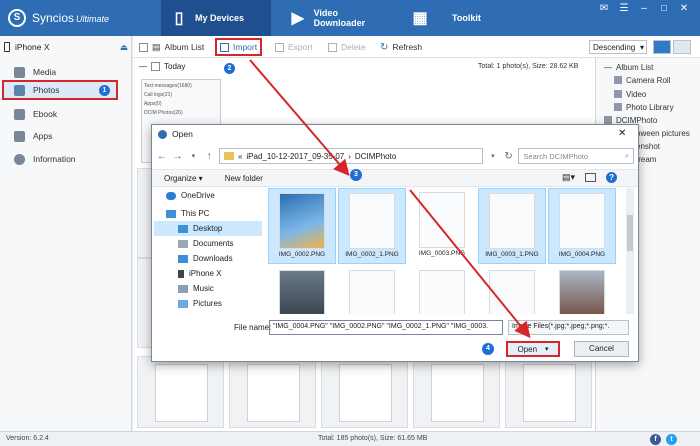 The image size is (700, 446). I want to click on step-badge-2: 2, so click(229, 68).